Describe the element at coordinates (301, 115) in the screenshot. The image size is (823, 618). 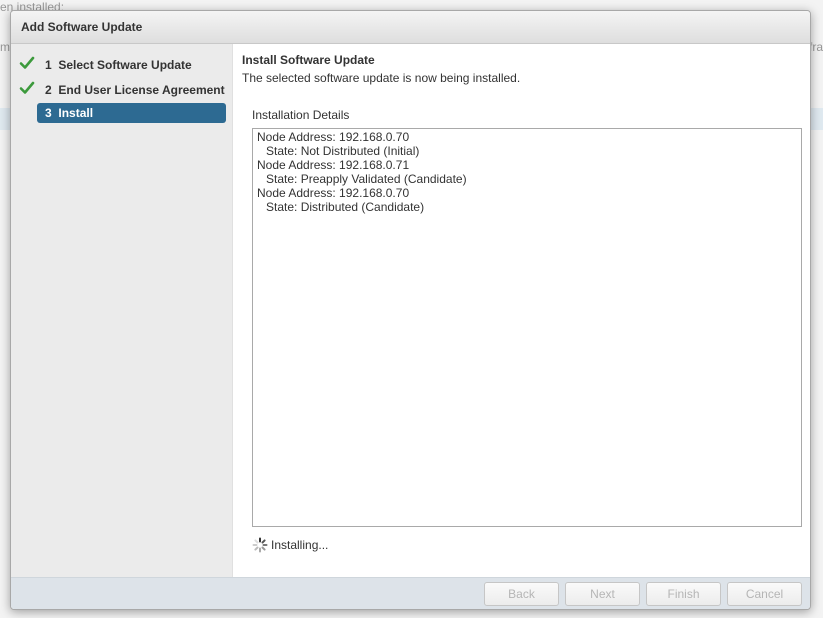
I see `installation-details-label: Installation Details` at that location.